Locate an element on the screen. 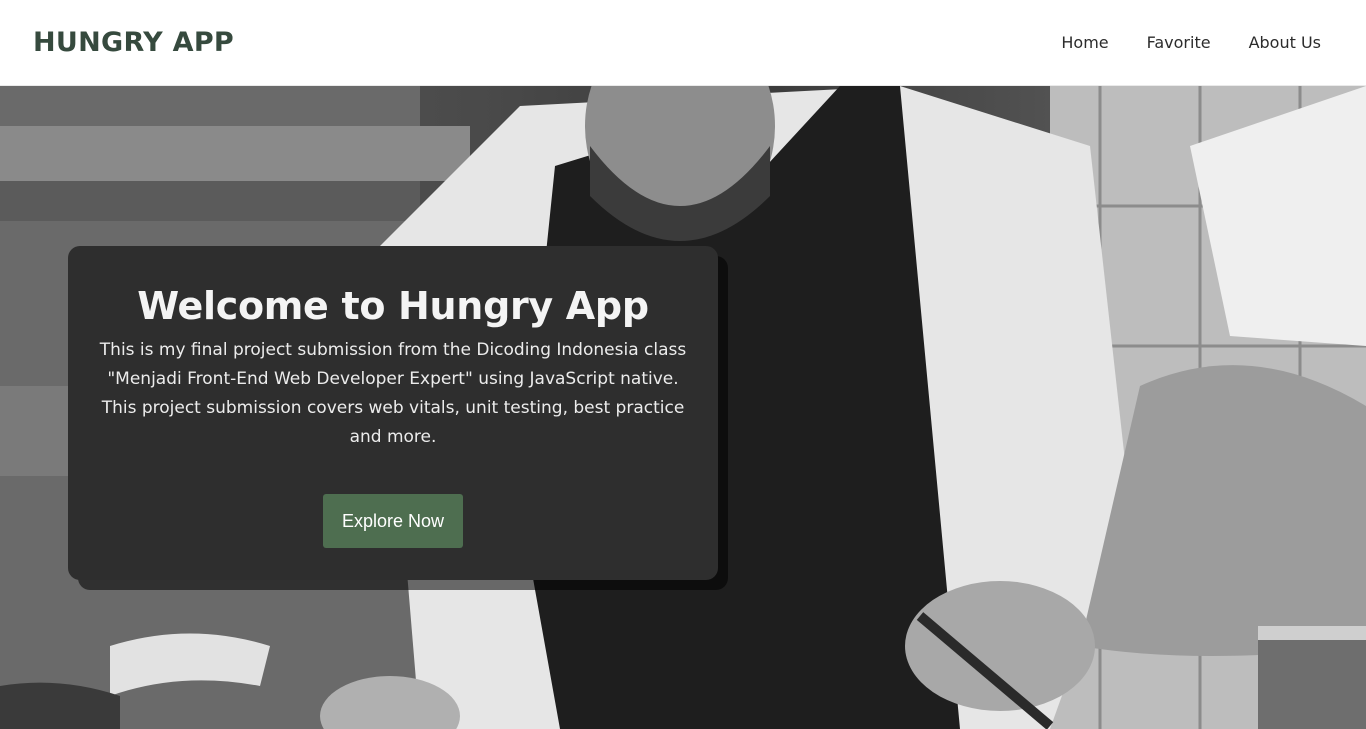  nav-item-favorite: Favorite is located at coordinates (1160, 42).